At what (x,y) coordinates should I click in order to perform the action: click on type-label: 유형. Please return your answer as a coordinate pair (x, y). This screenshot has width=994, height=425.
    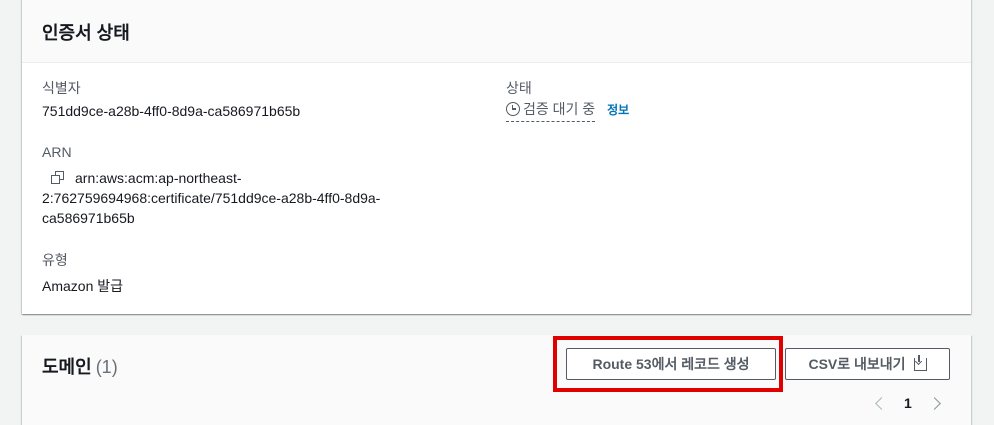
    Looking at the image, I should click on (55, 260).